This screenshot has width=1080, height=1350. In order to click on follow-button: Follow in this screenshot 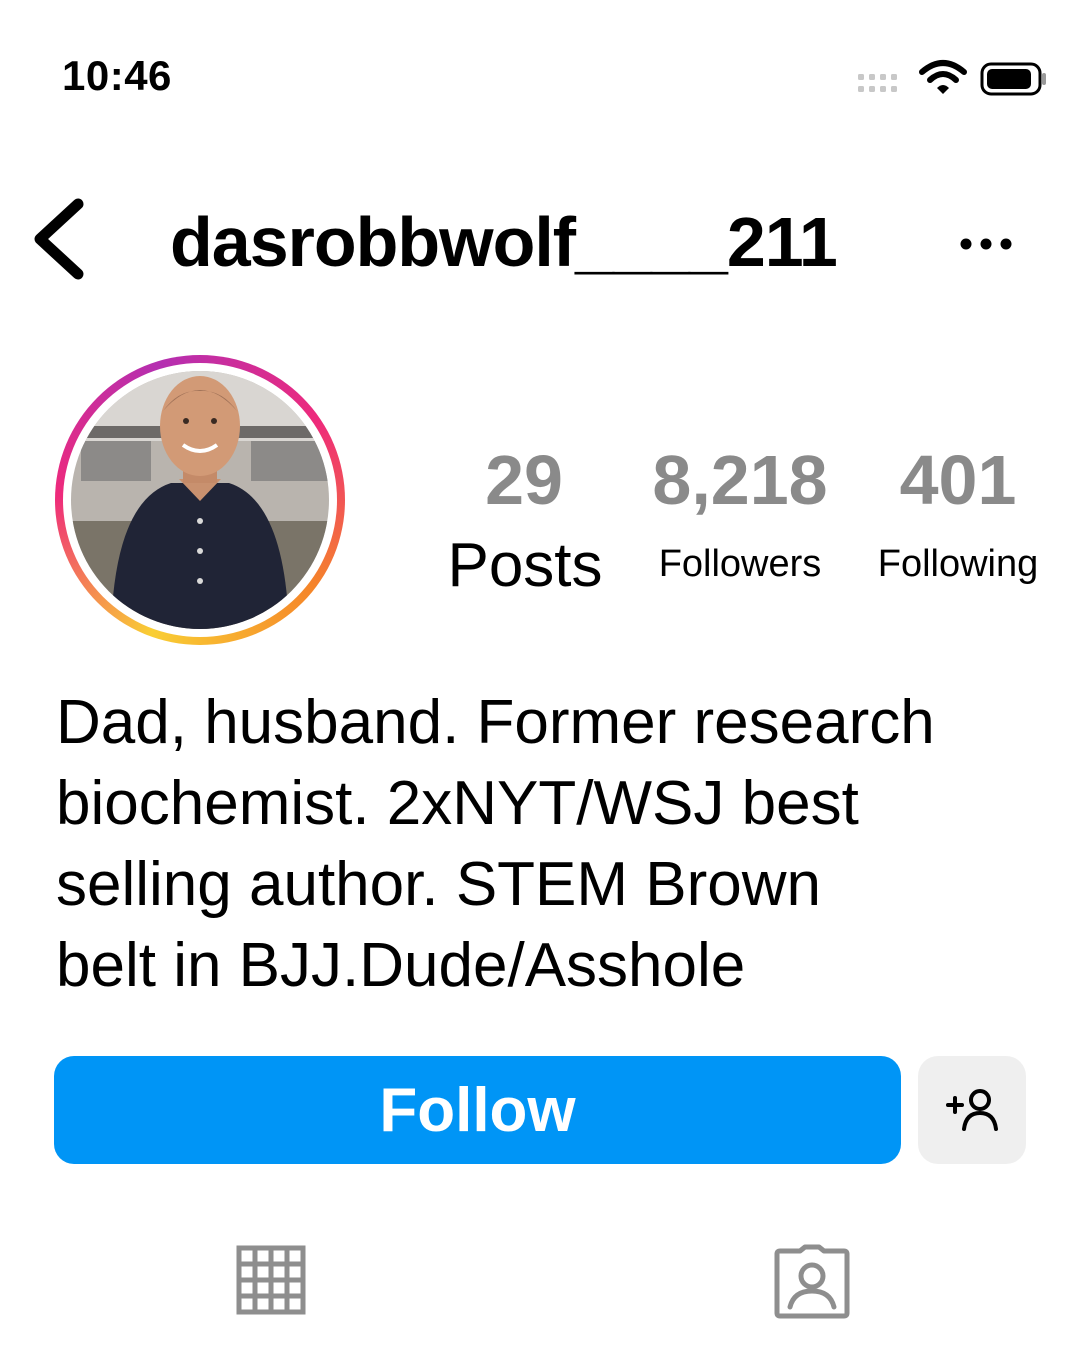, I will do `click(477, 1110)`.